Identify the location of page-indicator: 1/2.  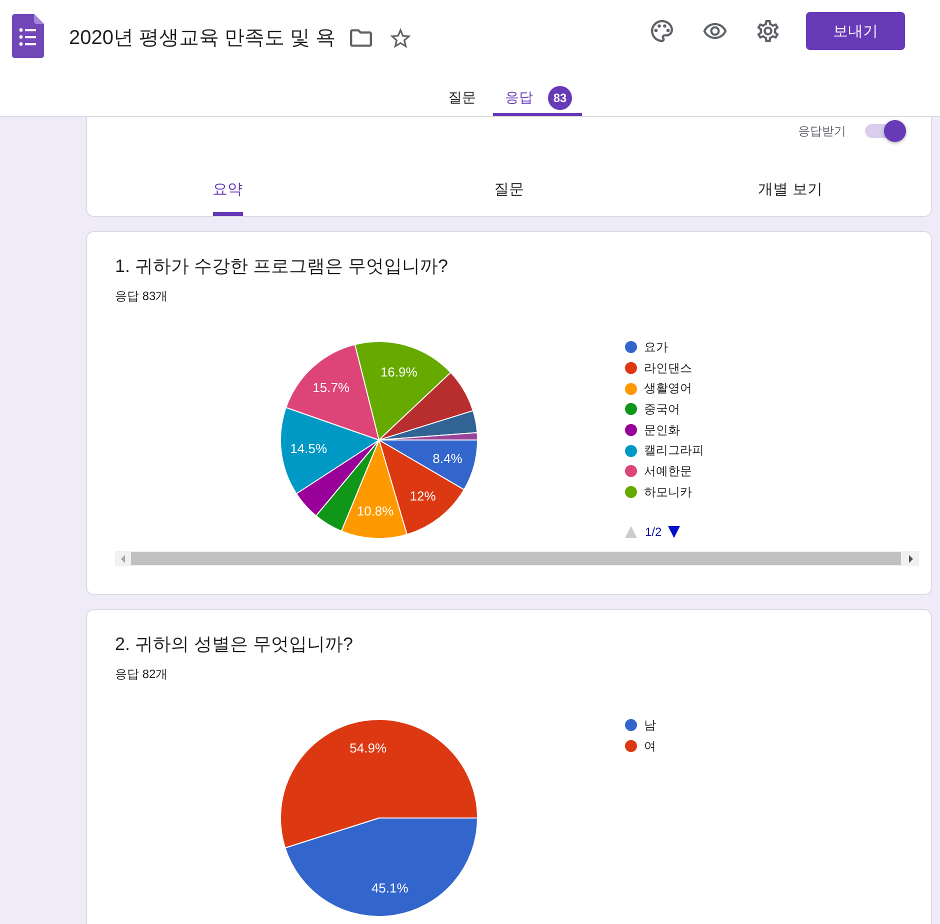
(653, 531).